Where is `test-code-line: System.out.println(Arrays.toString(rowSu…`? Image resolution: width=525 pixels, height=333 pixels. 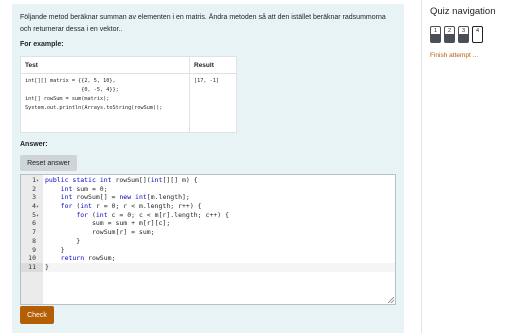
test-code-line: System.out.println(Arrays.toString(rowSu… is located at coordinates (94, 108).